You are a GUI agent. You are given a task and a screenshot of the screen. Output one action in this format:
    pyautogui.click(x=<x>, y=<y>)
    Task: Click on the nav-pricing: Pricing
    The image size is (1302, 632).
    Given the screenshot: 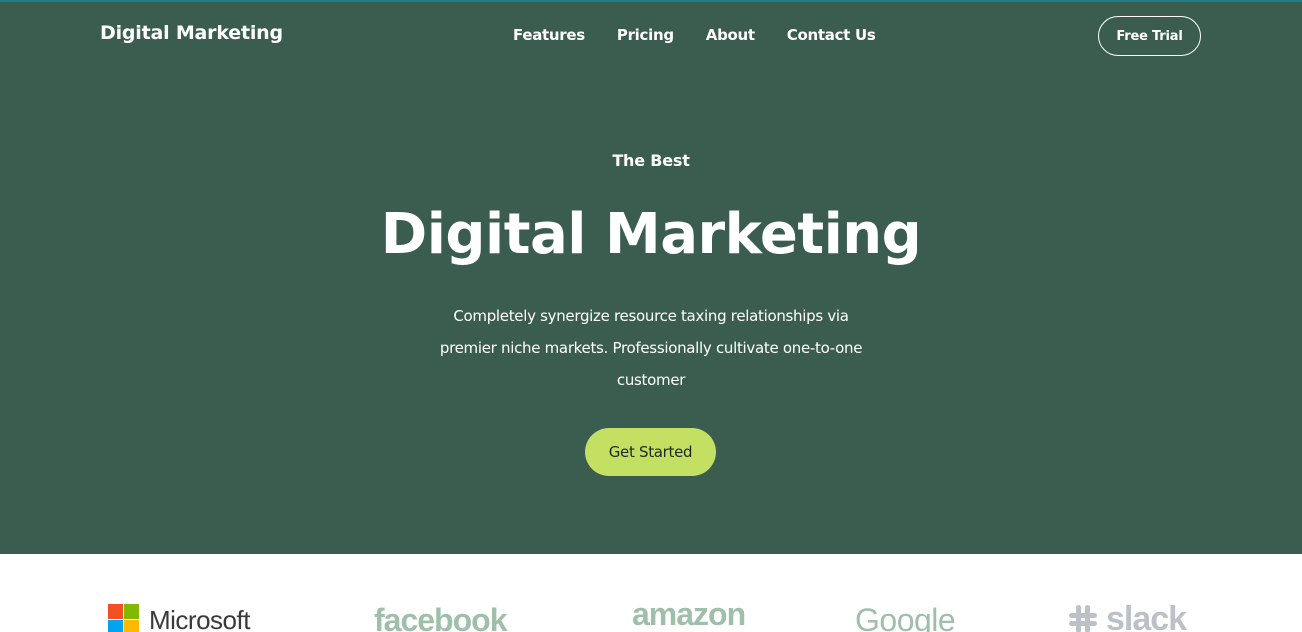 What is the action you would take?
    pyautogui.click(x=645, y=35)
    